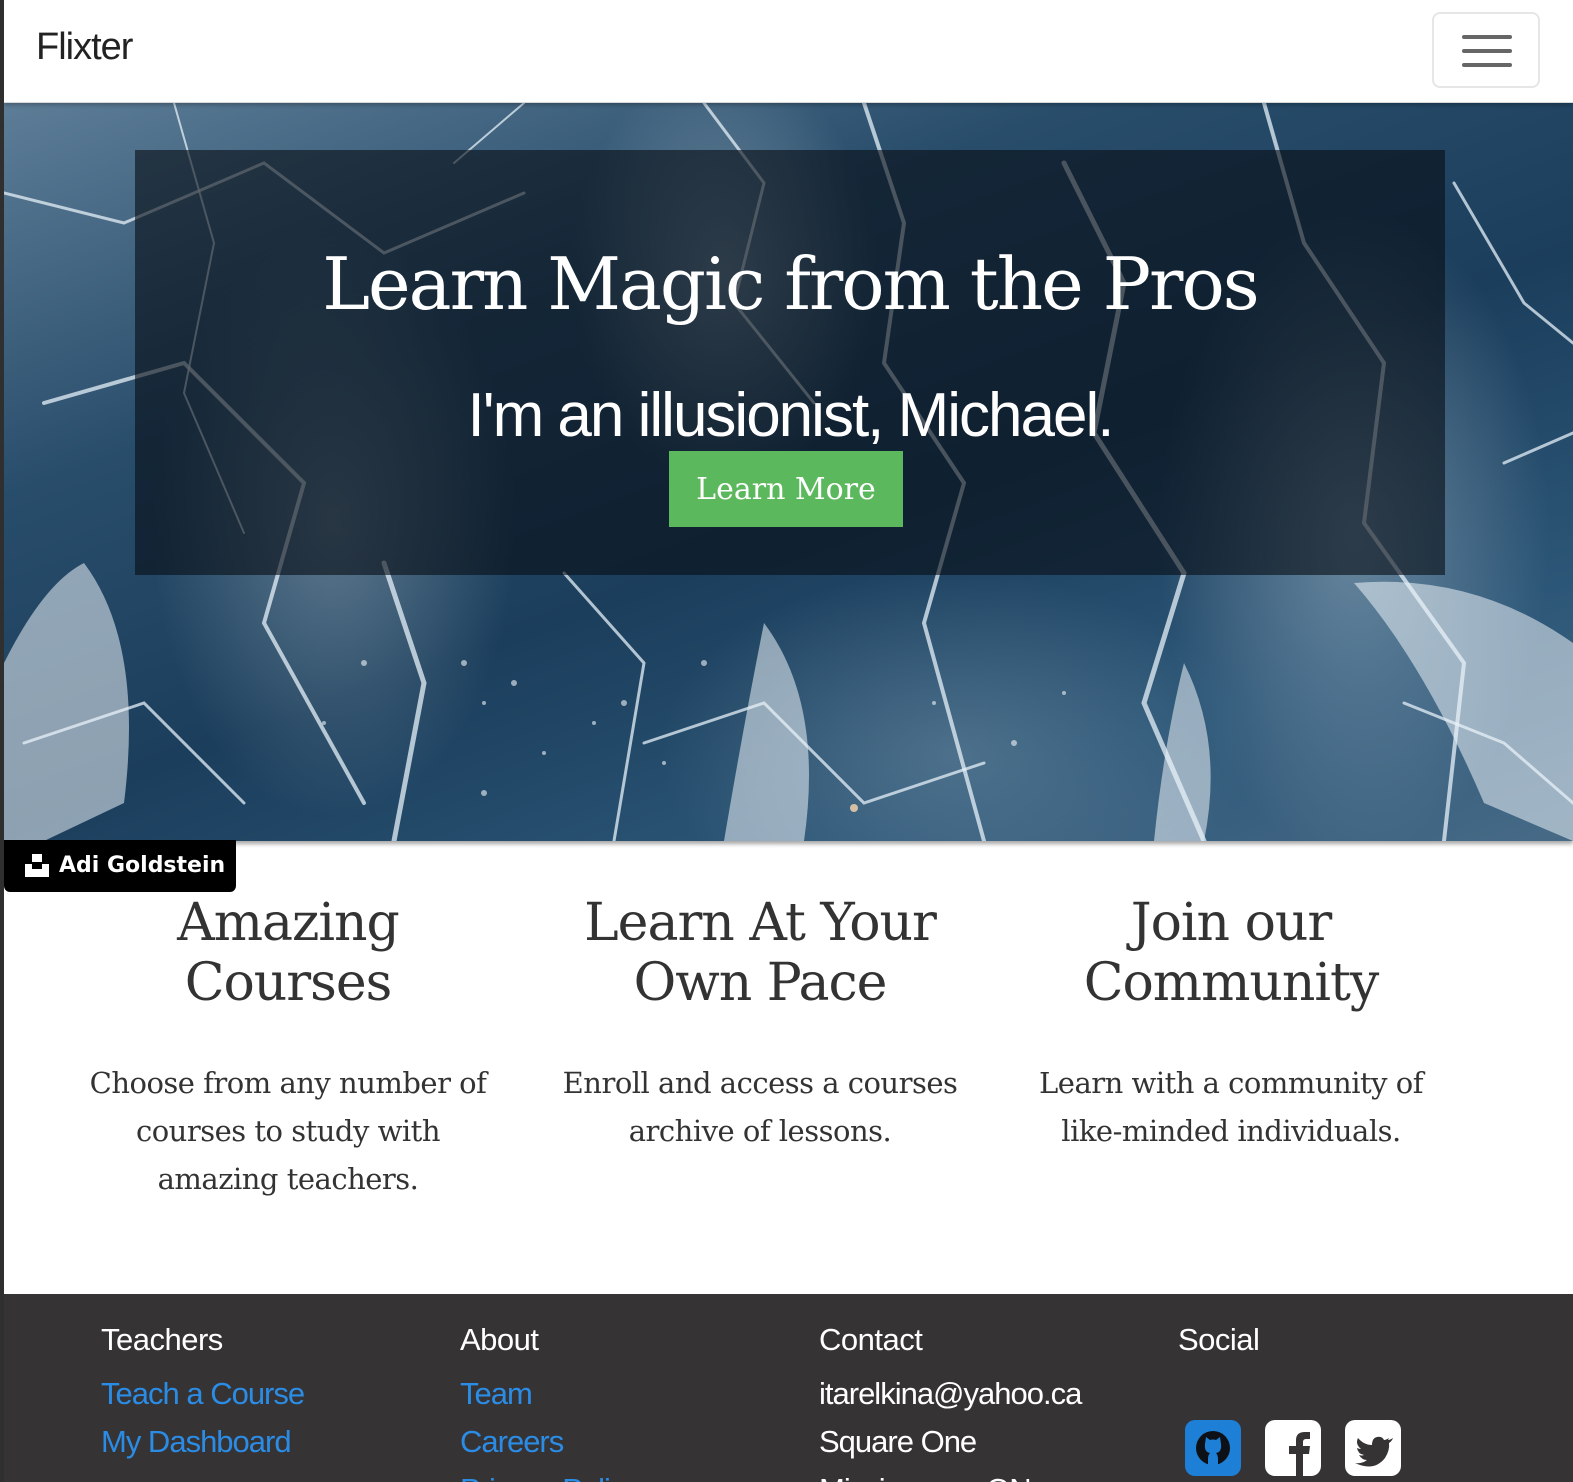 This screenshot has height=1482, width=1573. Describe the element at coordinates (499, 1339) in the screenshot. I see `footer-heading: About` at that location.